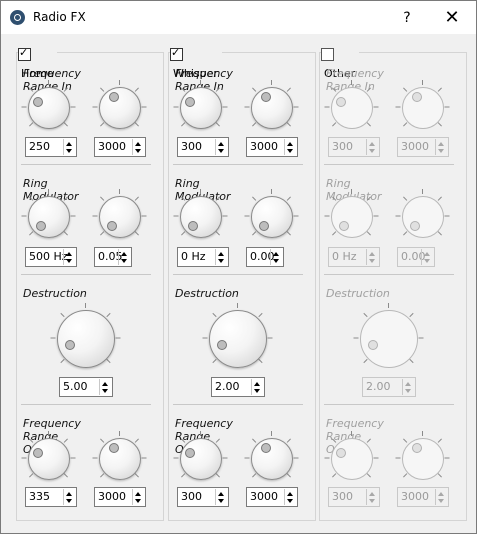 The height and width of the screenshot is (534, 477). What do you see at coordinates (176, 53) in the screenshot?
I see `checkbox-whisper-box` at bounding box center [176, 53].